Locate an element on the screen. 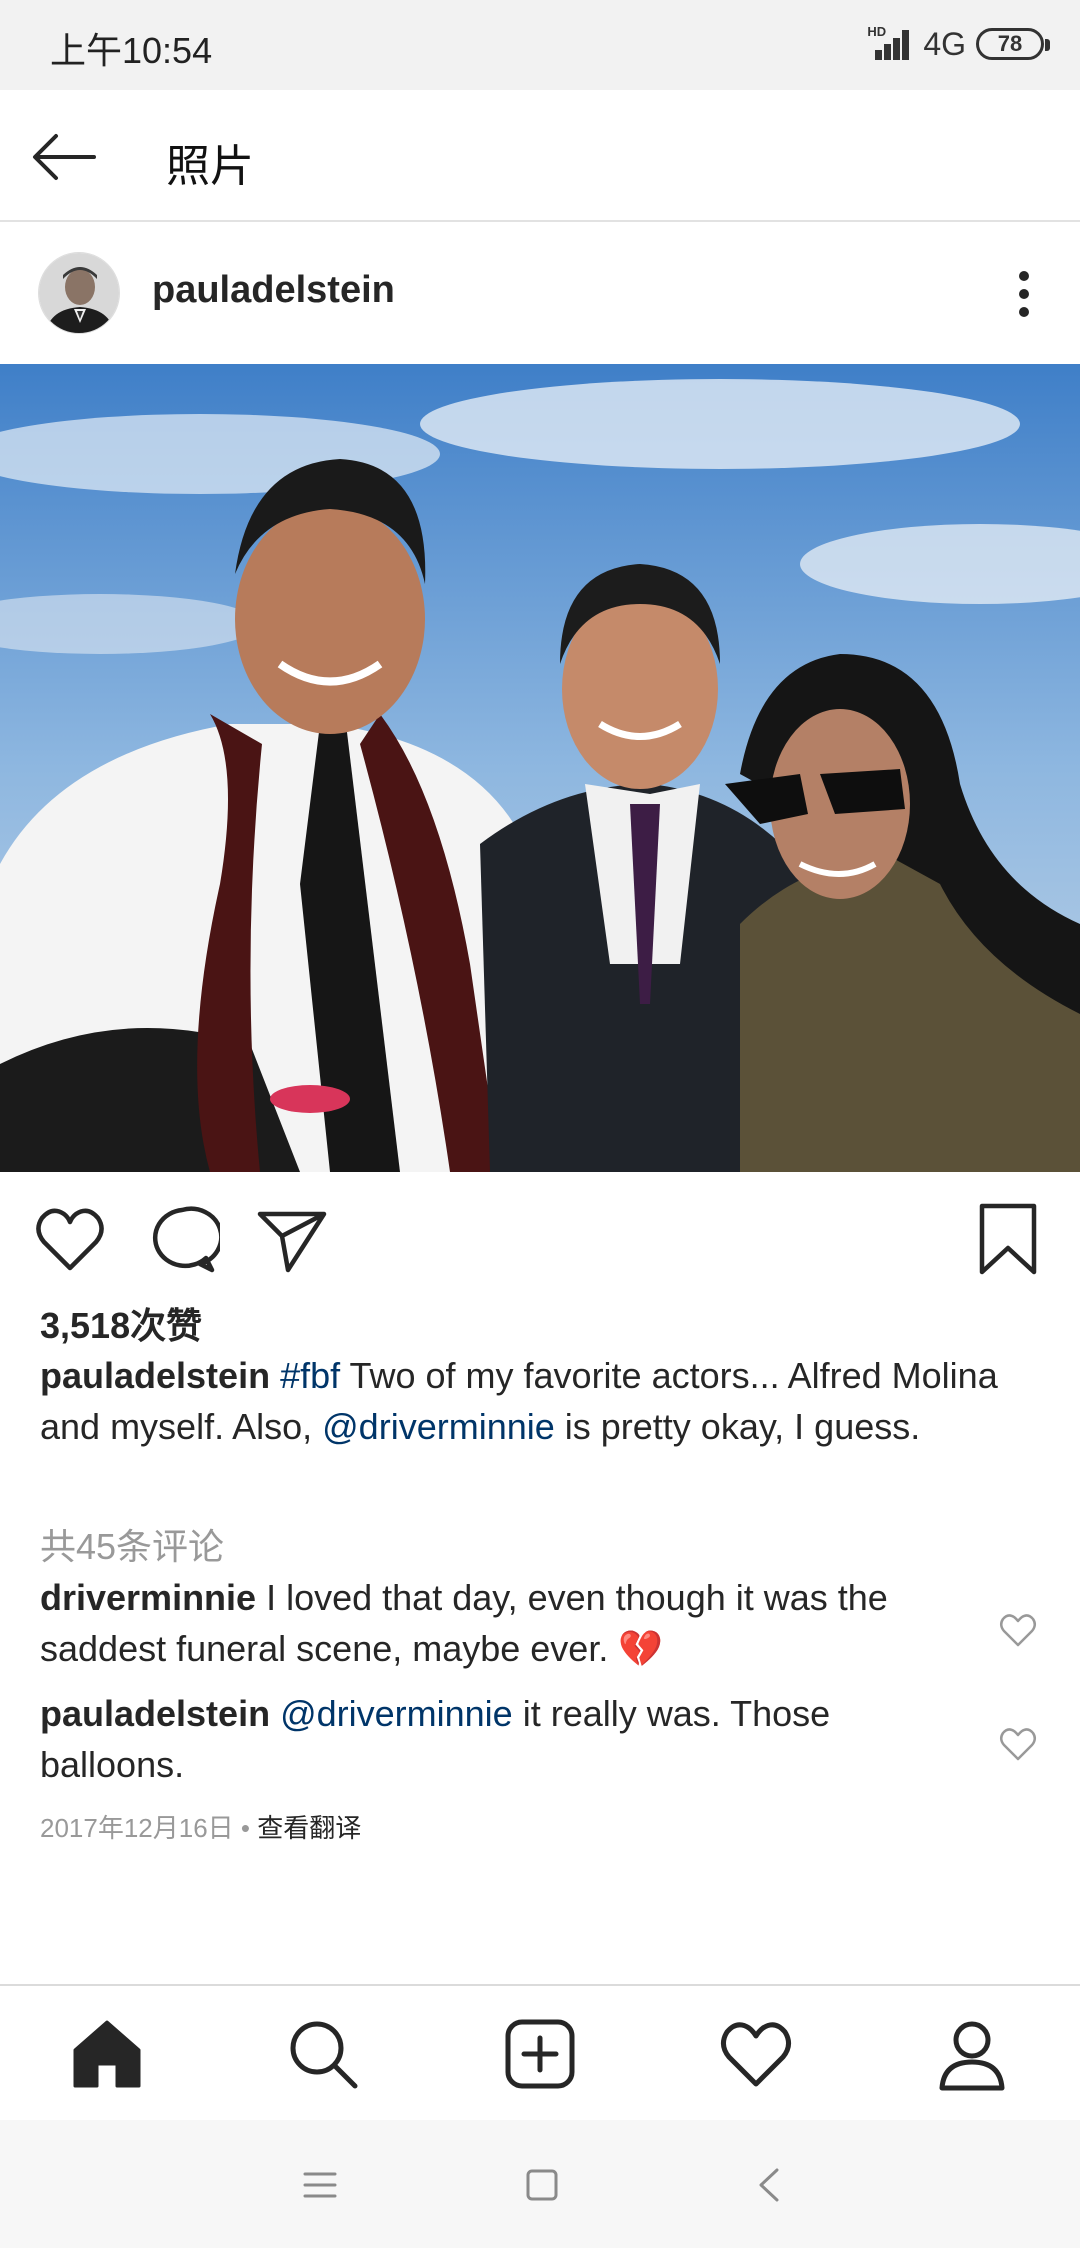  nav-home-button is located at coordinates (542, 2185).